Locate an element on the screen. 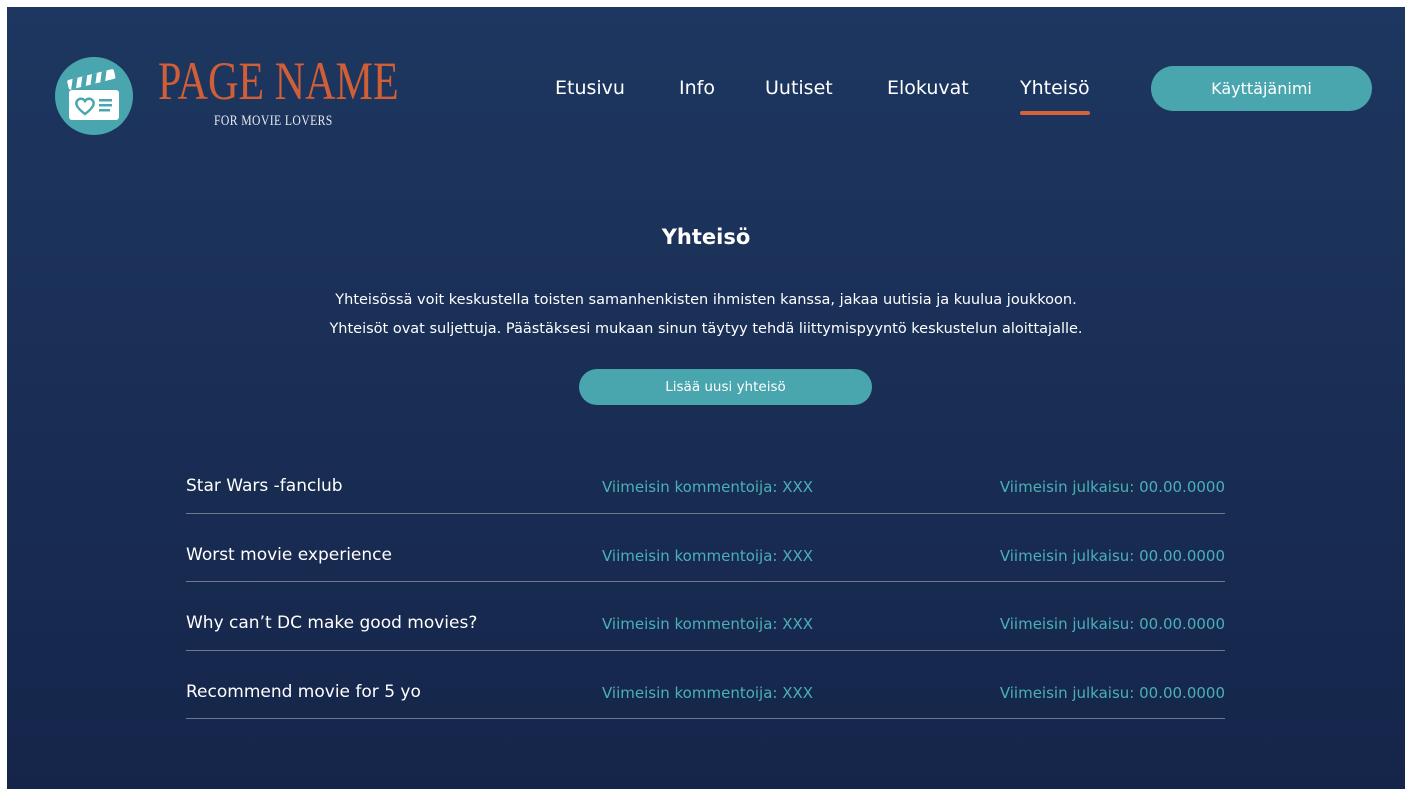 This screenshot has width=1410, height=789. nav-item-label: Info is located at coordinates (697, 88).